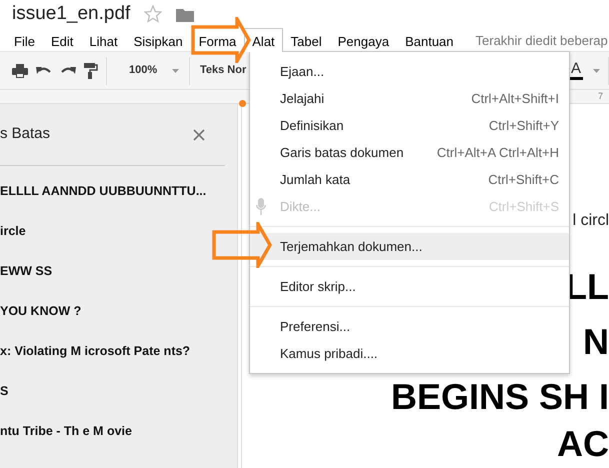  What do you see at coordinates (71, 14) in the screenshot?
I see `document-title: issue1_en.pdf` at bounding box center [71, 14].